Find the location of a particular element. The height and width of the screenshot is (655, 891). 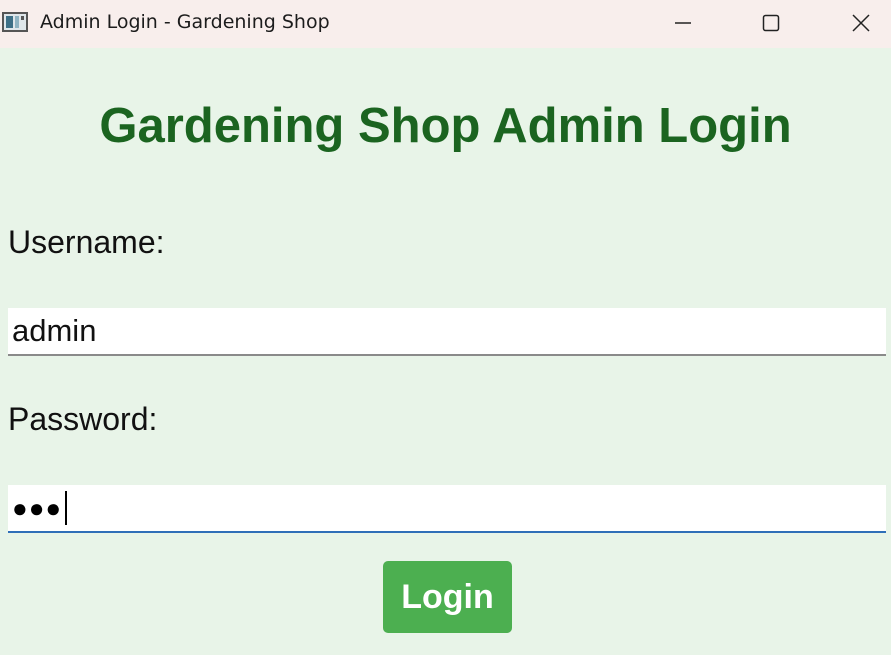

app-window-icon is located at coordinates (15, 22).